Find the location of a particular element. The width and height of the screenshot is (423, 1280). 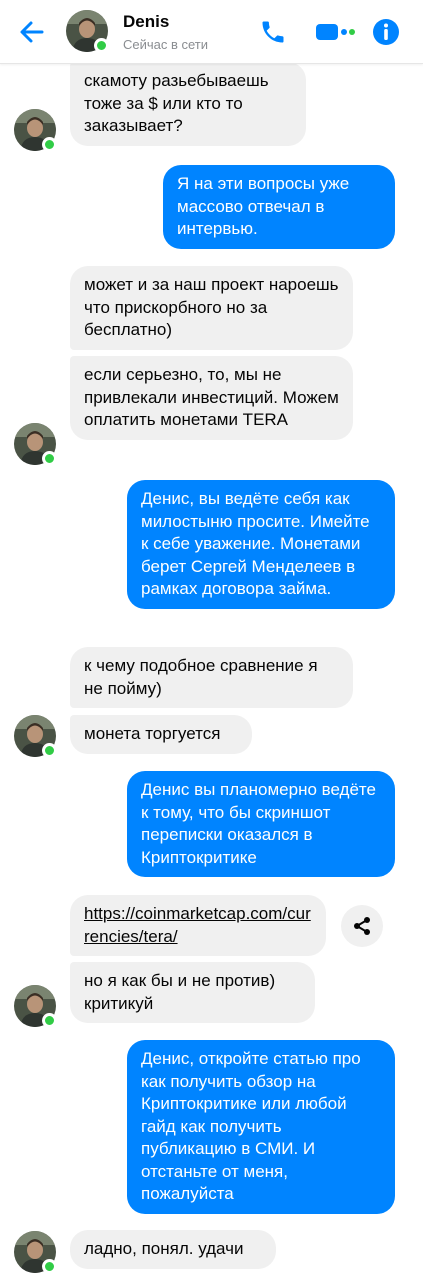

video-camera-icon is located at coordinates (335, 32).